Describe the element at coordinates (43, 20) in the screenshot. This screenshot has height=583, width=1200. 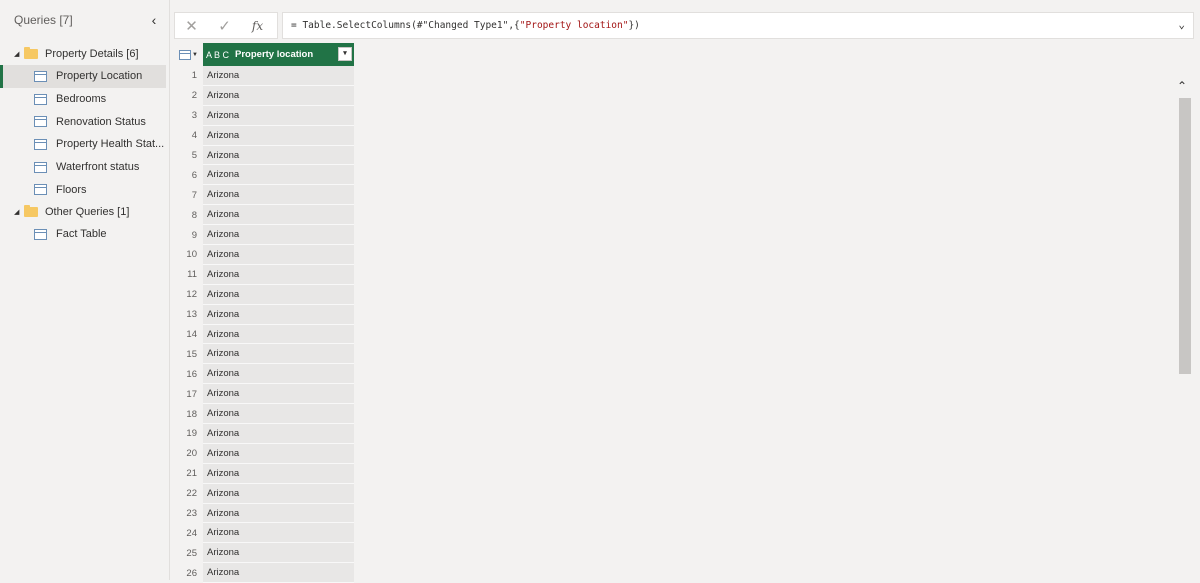
I see `queries-title: Queries [7]` at that location.